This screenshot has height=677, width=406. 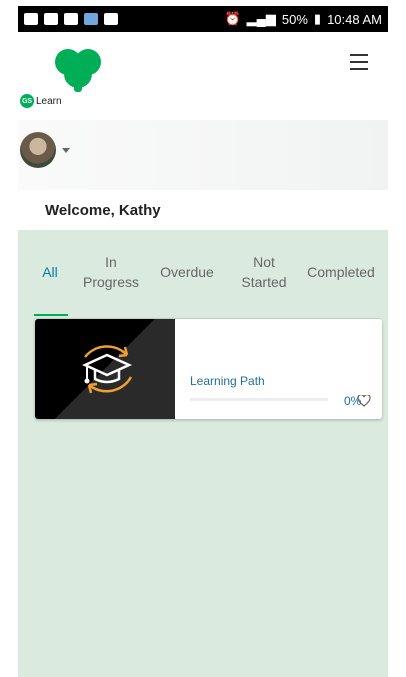 What do you see at coordinates (259, 399) in the screenshot?
I see `progress-bar` at bounding box center [259, 399].